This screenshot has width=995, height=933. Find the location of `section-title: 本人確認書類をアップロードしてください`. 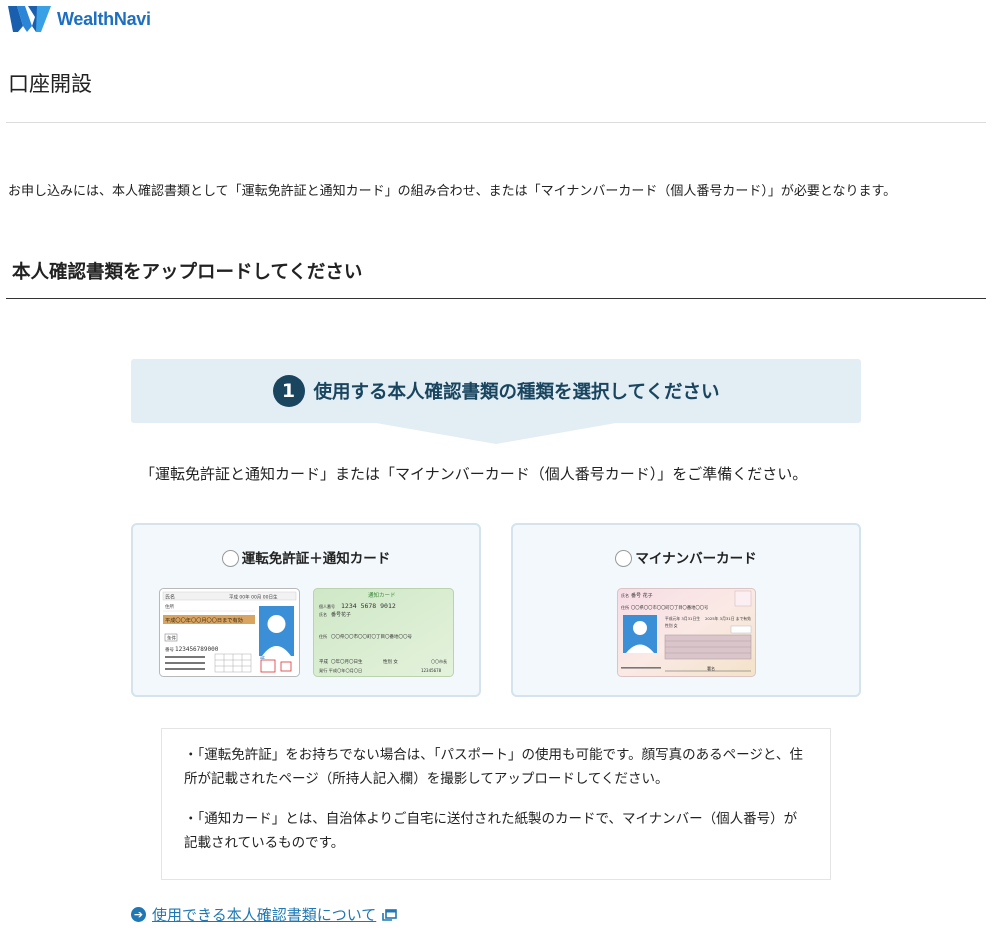

section-title: 本人確認書類をアップロードしてください is located at coordinates (187, 272).